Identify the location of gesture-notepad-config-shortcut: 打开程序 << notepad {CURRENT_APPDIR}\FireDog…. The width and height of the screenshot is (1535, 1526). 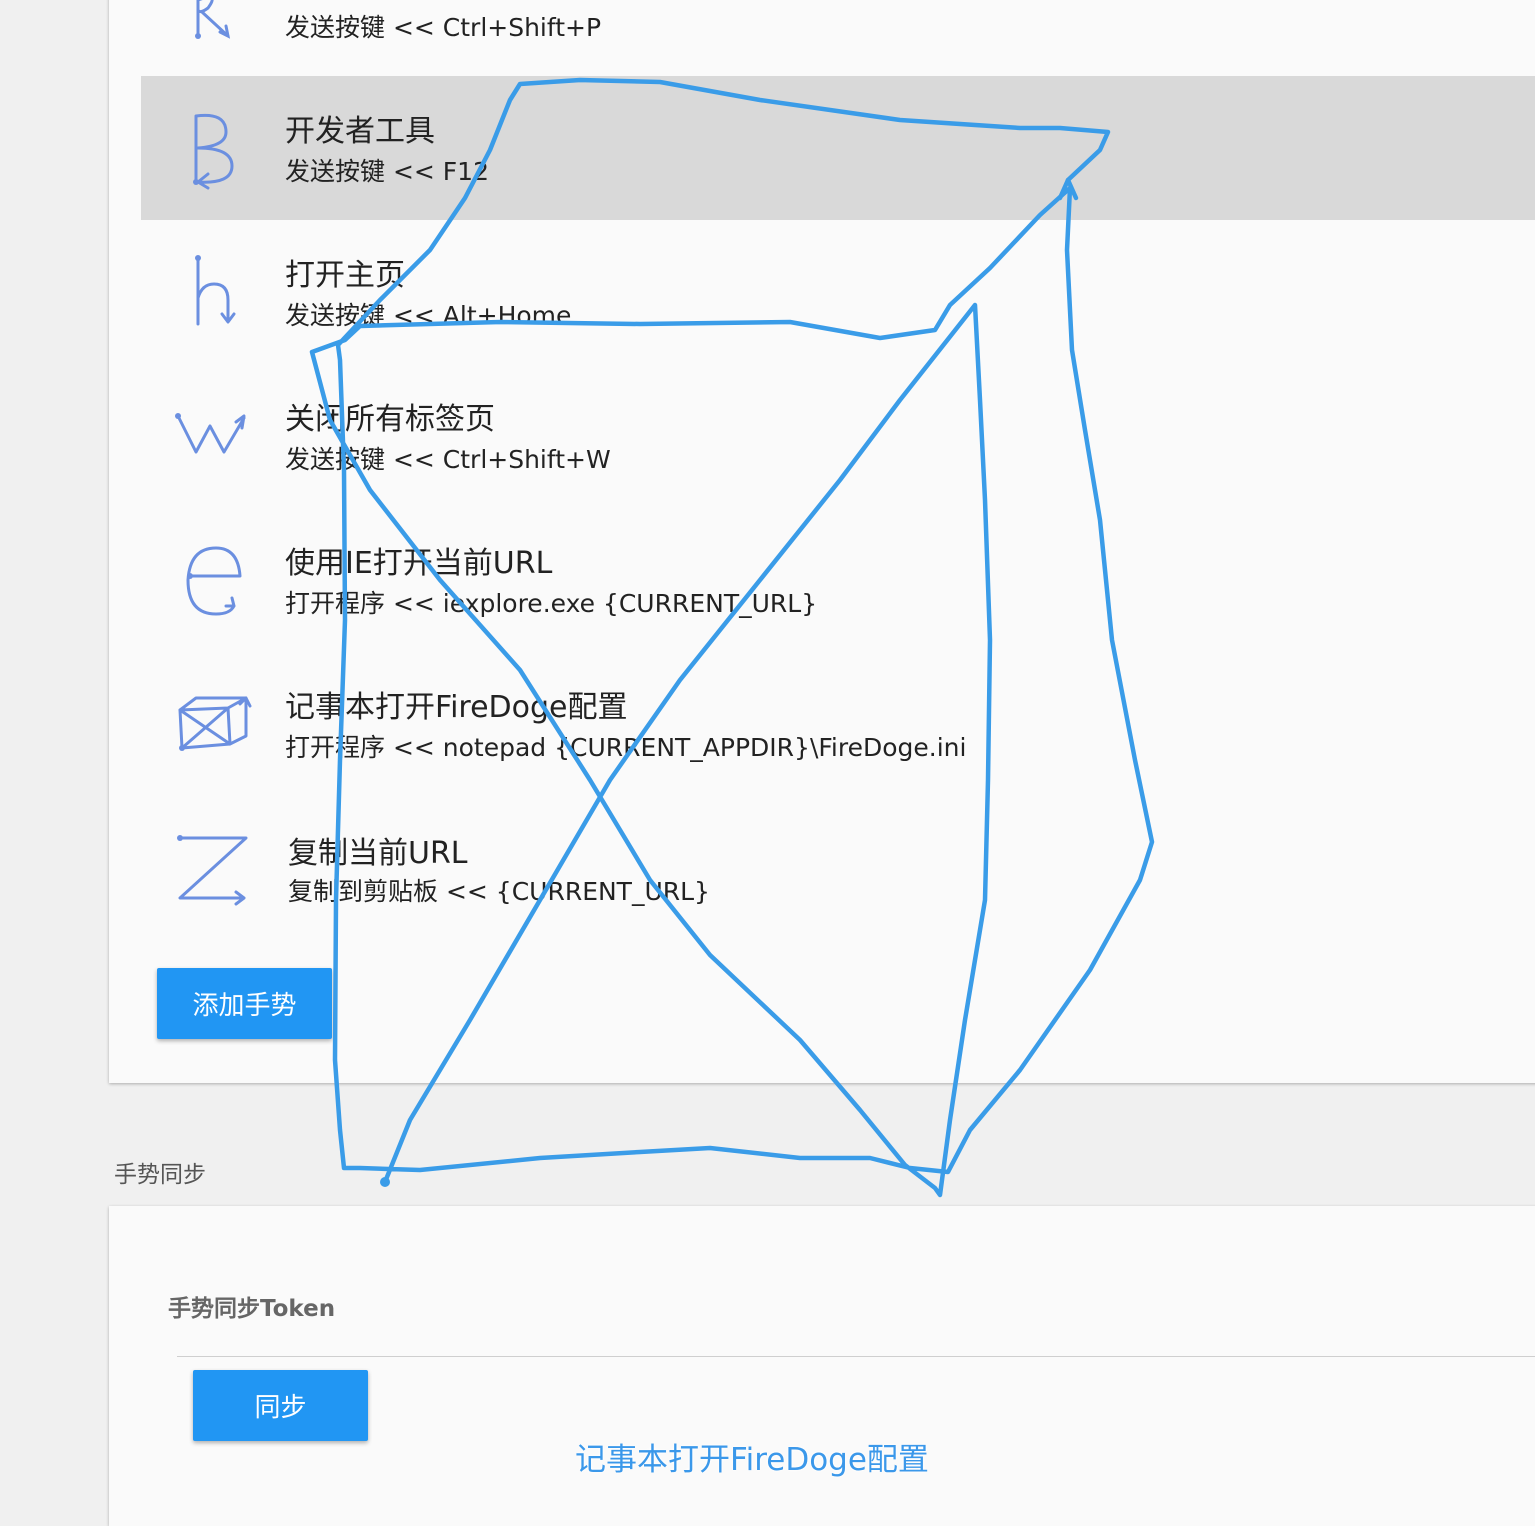
(626, 747).